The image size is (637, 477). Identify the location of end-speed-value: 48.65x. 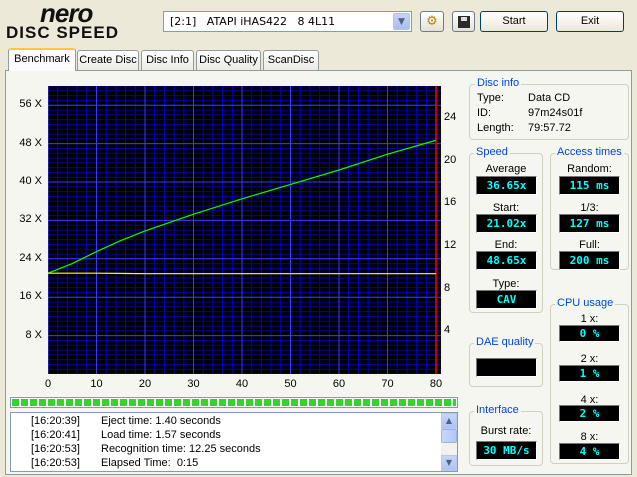
(506, 260).